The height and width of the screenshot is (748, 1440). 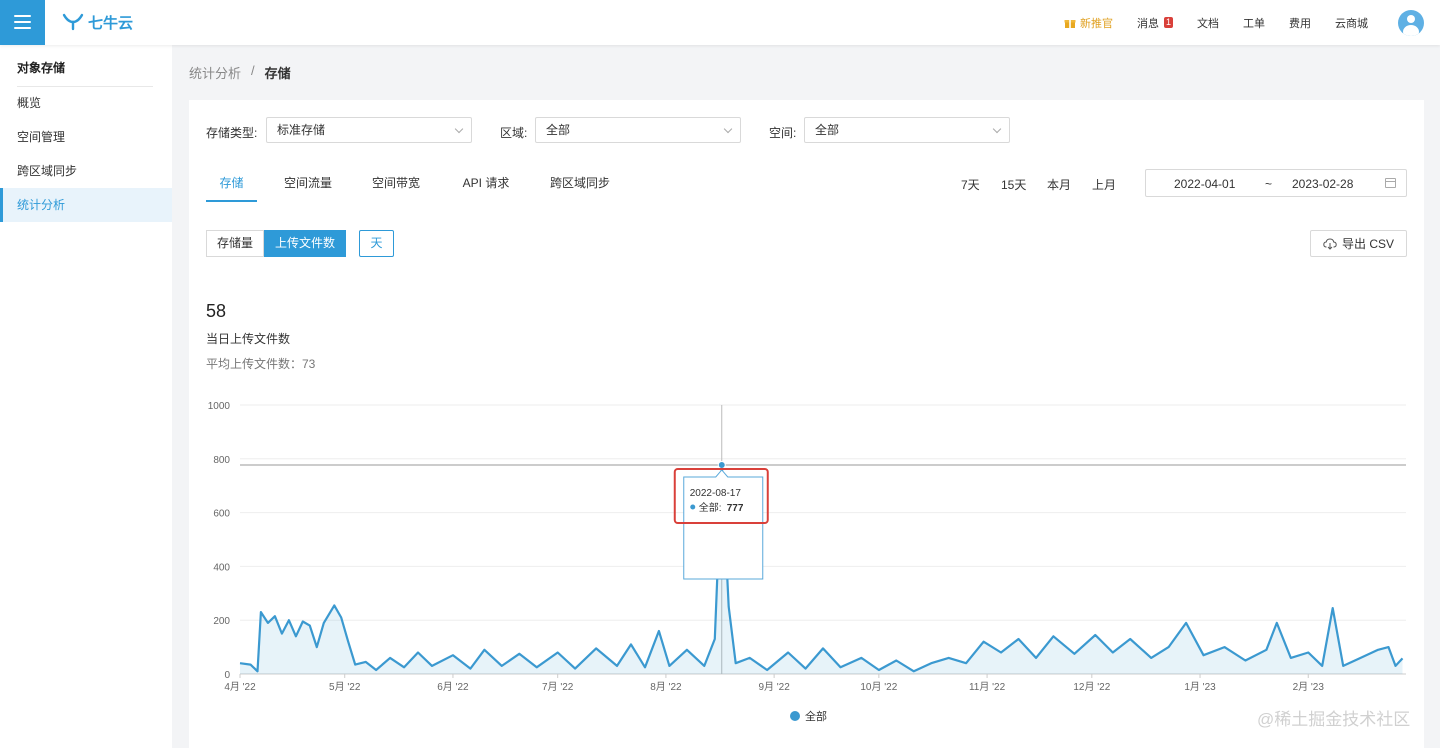 I want to click on nav-billing-label: 费用, so click(x=1300, y=23).